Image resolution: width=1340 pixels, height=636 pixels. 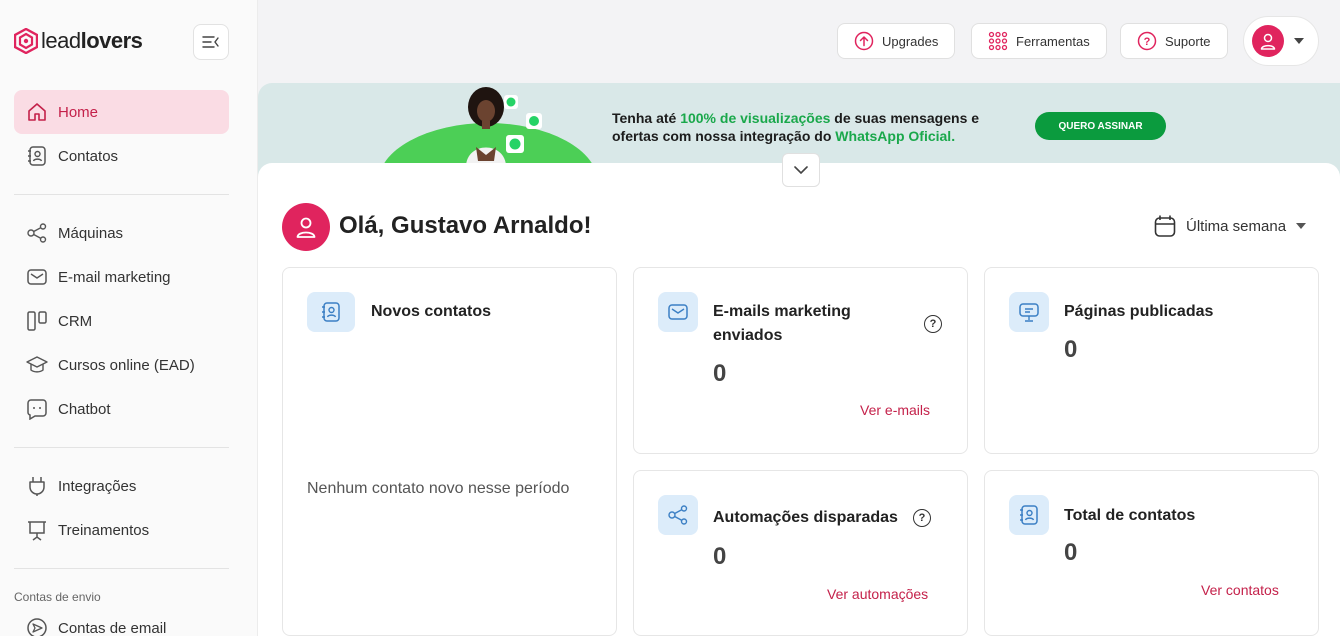 What do you see at coordinates (864, 41) in the screenshot?
I see `arrow-up-circle-icon` at bounding box center [864, 41].